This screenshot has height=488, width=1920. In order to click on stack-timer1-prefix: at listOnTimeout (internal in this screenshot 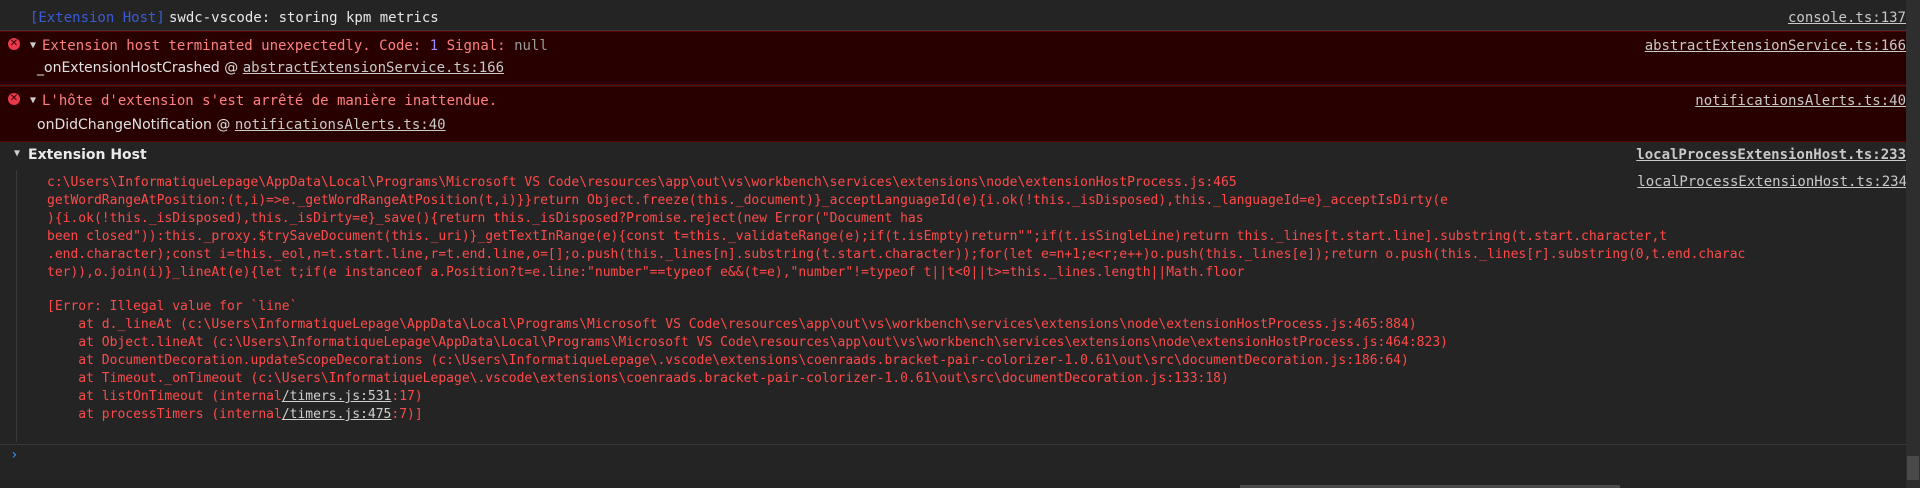, I will do `click(164, 396)`.